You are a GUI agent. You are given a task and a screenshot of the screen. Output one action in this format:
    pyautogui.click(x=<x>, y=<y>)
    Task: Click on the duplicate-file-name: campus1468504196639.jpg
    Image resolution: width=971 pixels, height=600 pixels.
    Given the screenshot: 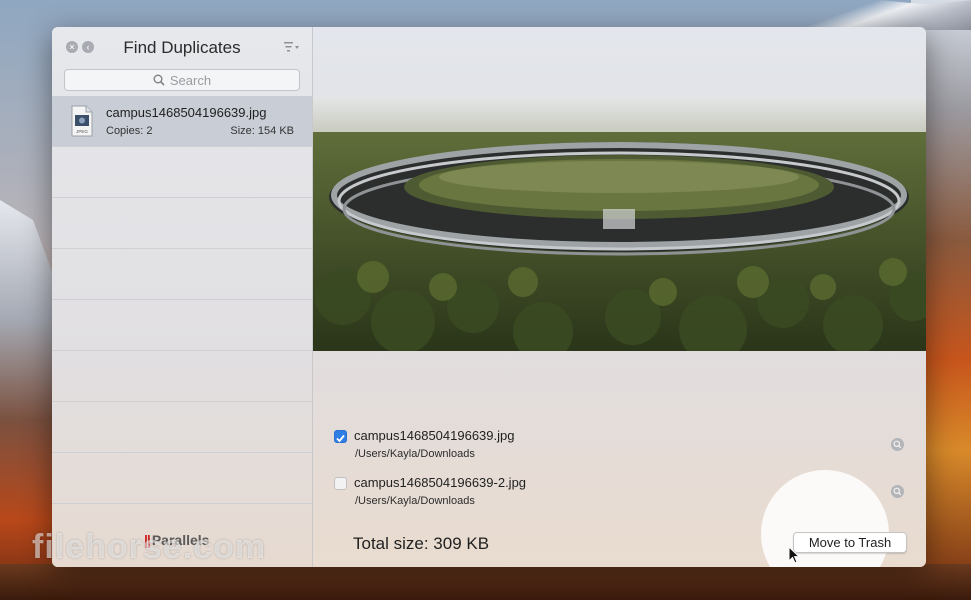 What is the action you would take?
    pyautogui.click(x=434, y=435)
    